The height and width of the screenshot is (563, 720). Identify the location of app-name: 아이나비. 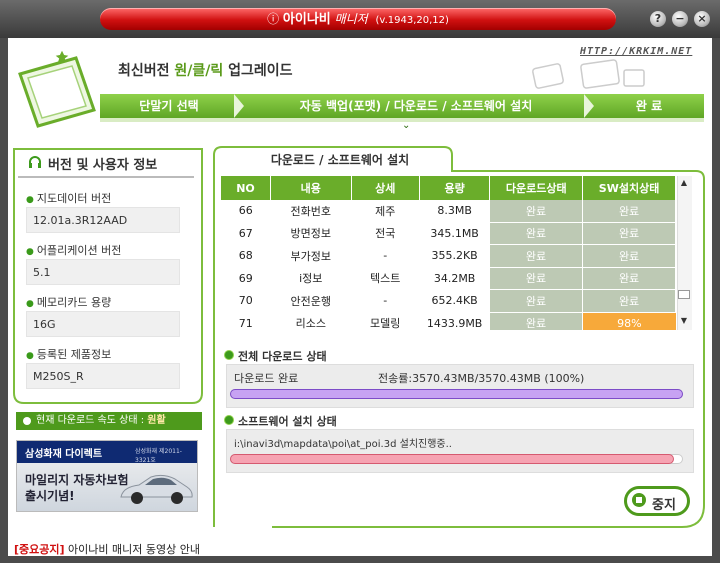
(306, 19).